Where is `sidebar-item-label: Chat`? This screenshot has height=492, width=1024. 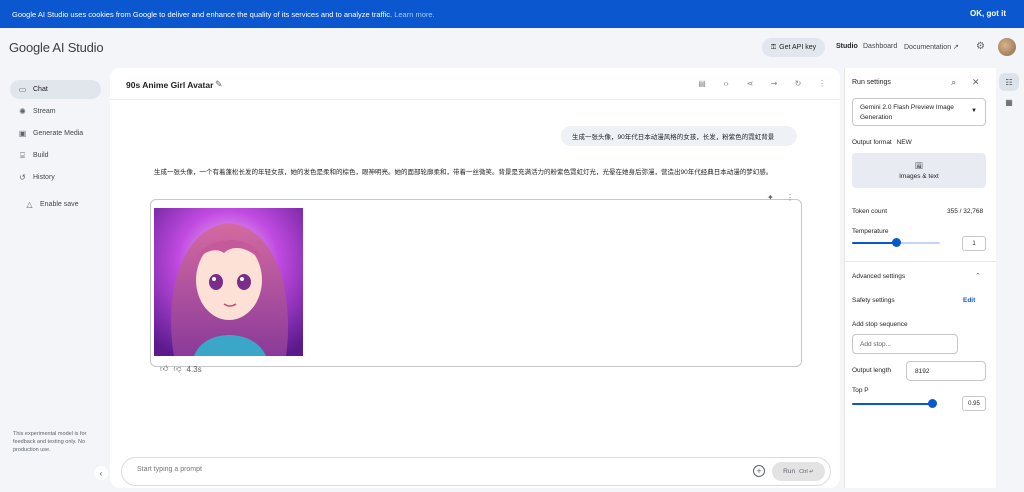 sidebar-item-label: Chat is located at coordinates (40, 89).